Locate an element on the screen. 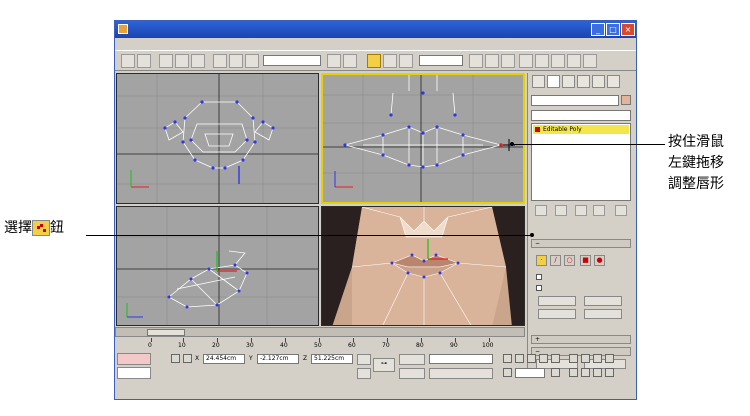 The width and height of the screenshot is (750, 416). modify-tab-icon is located at coordinates (553, 81).